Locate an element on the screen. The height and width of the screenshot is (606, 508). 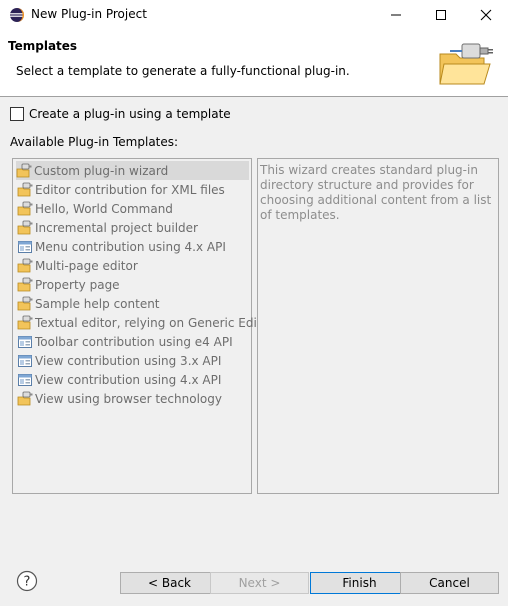
template-item: View contribution using 4.x API is located at coordinates (119, 379).